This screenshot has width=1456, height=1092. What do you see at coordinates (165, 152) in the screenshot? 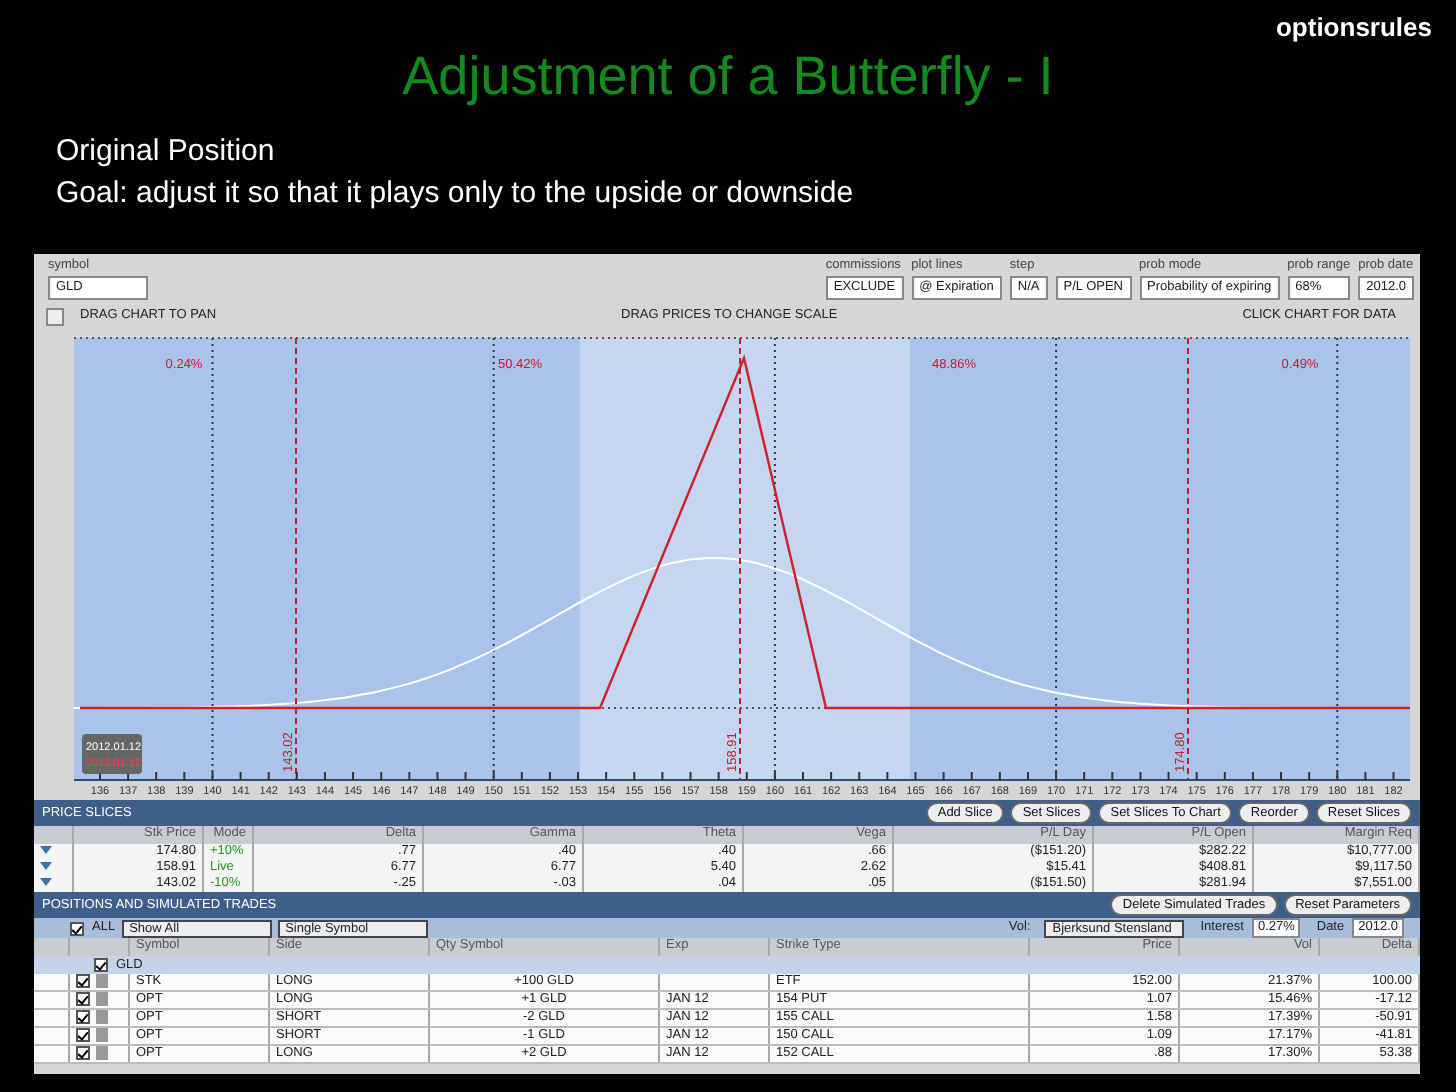
I see `slide-text: Original Position` at bounding box center [165, 152].